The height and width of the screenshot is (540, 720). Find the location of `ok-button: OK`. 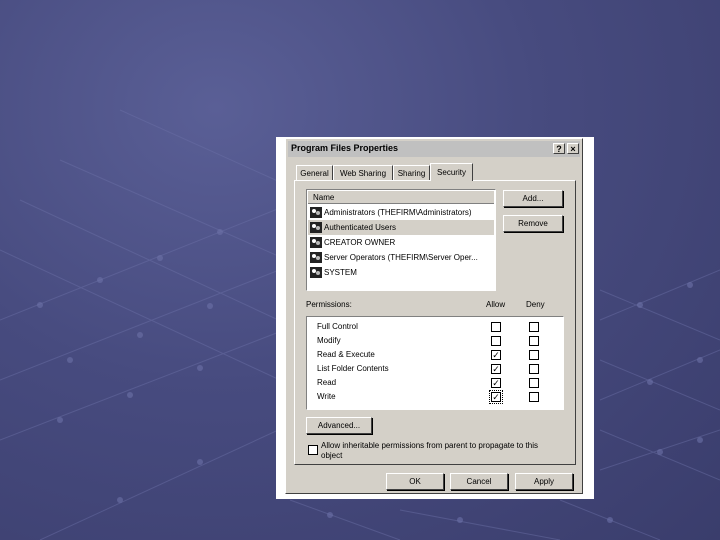

ok-button: OK is located at coordinates (415, 481).